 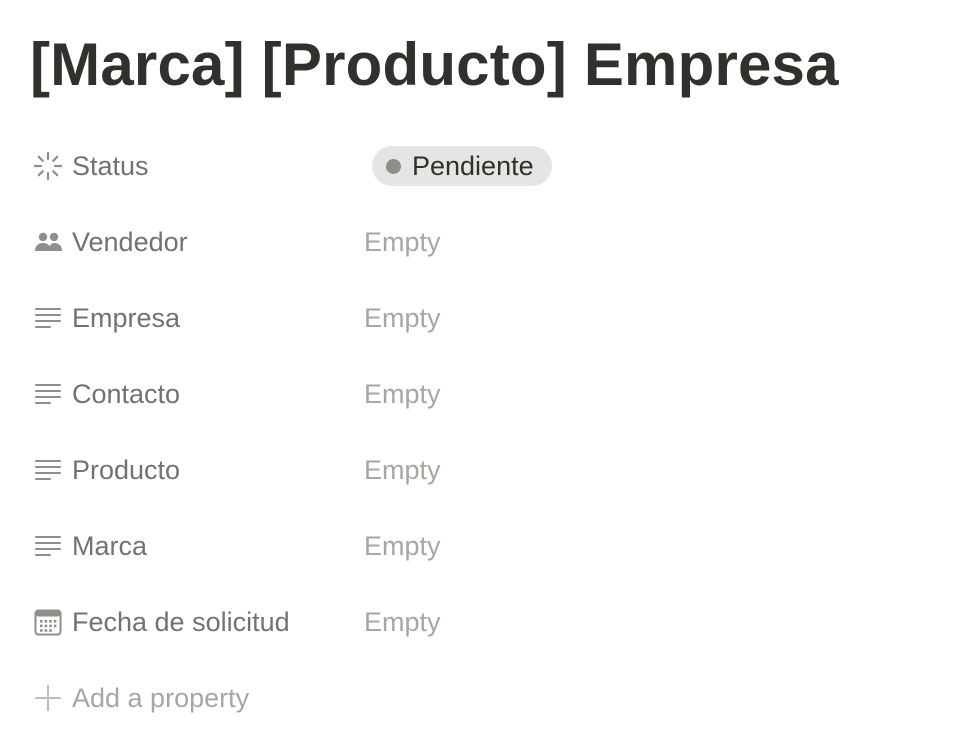 I want to click on property-row-status: Status Pendiente, so click(x=404, y=166).